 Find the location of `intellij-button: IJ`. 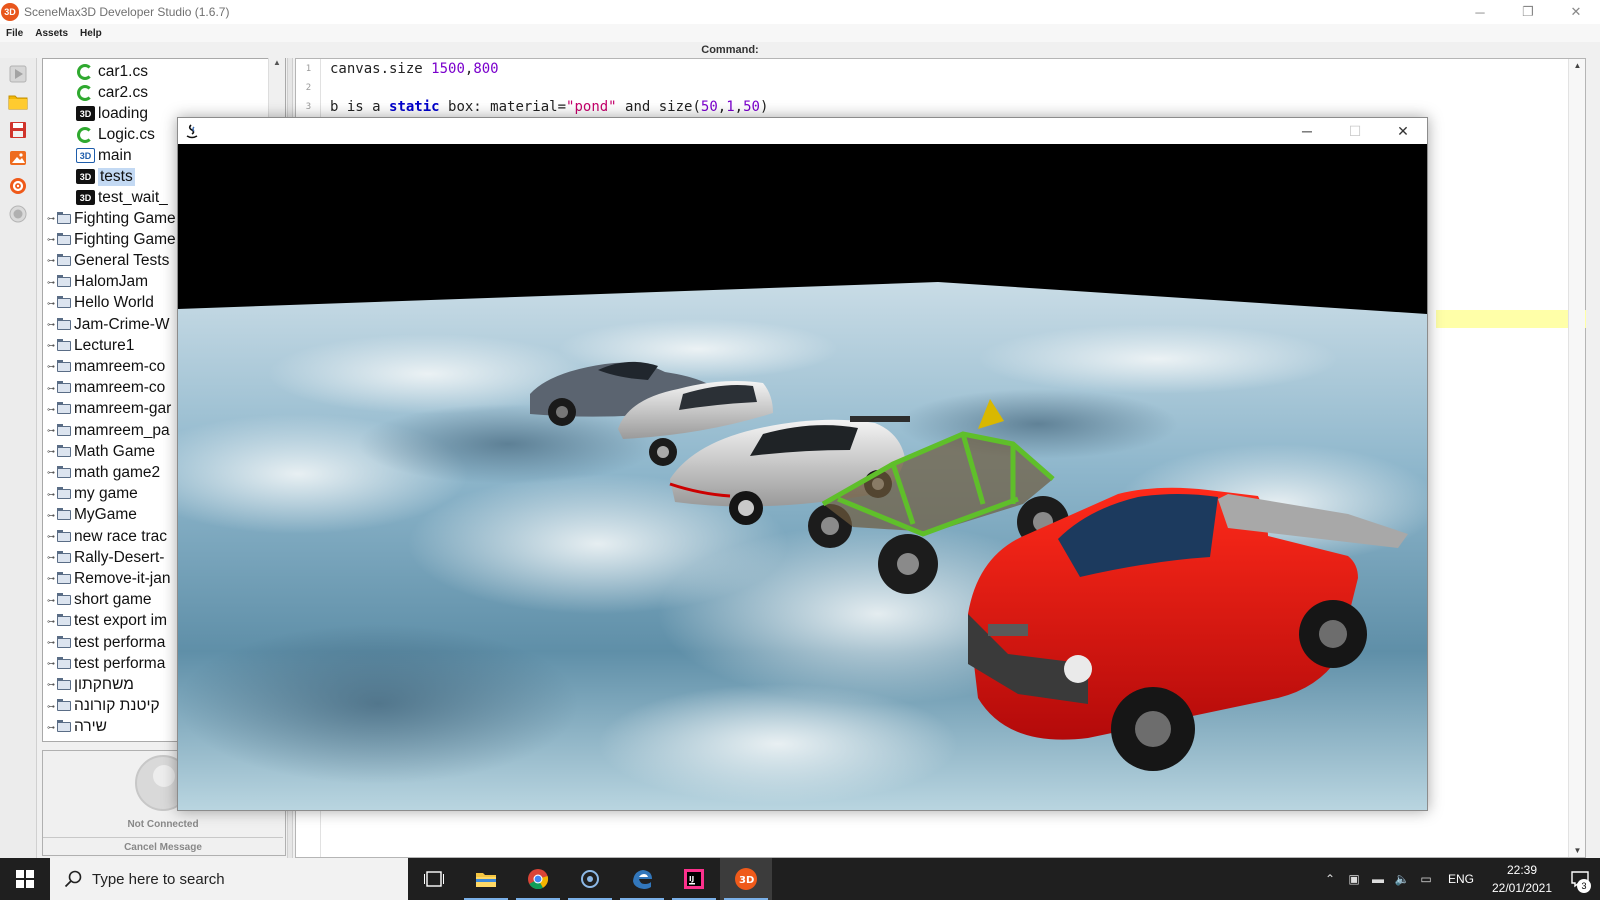

intellij-button: IJ is located at coordinates (694, 879).